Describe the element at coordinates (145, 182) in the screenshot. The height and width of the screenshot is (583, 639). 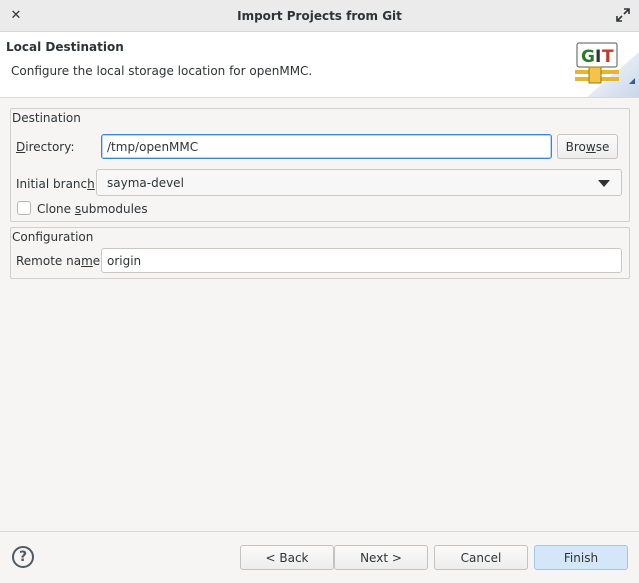
I see `initial-branch-value: sayma-devel` at that location.